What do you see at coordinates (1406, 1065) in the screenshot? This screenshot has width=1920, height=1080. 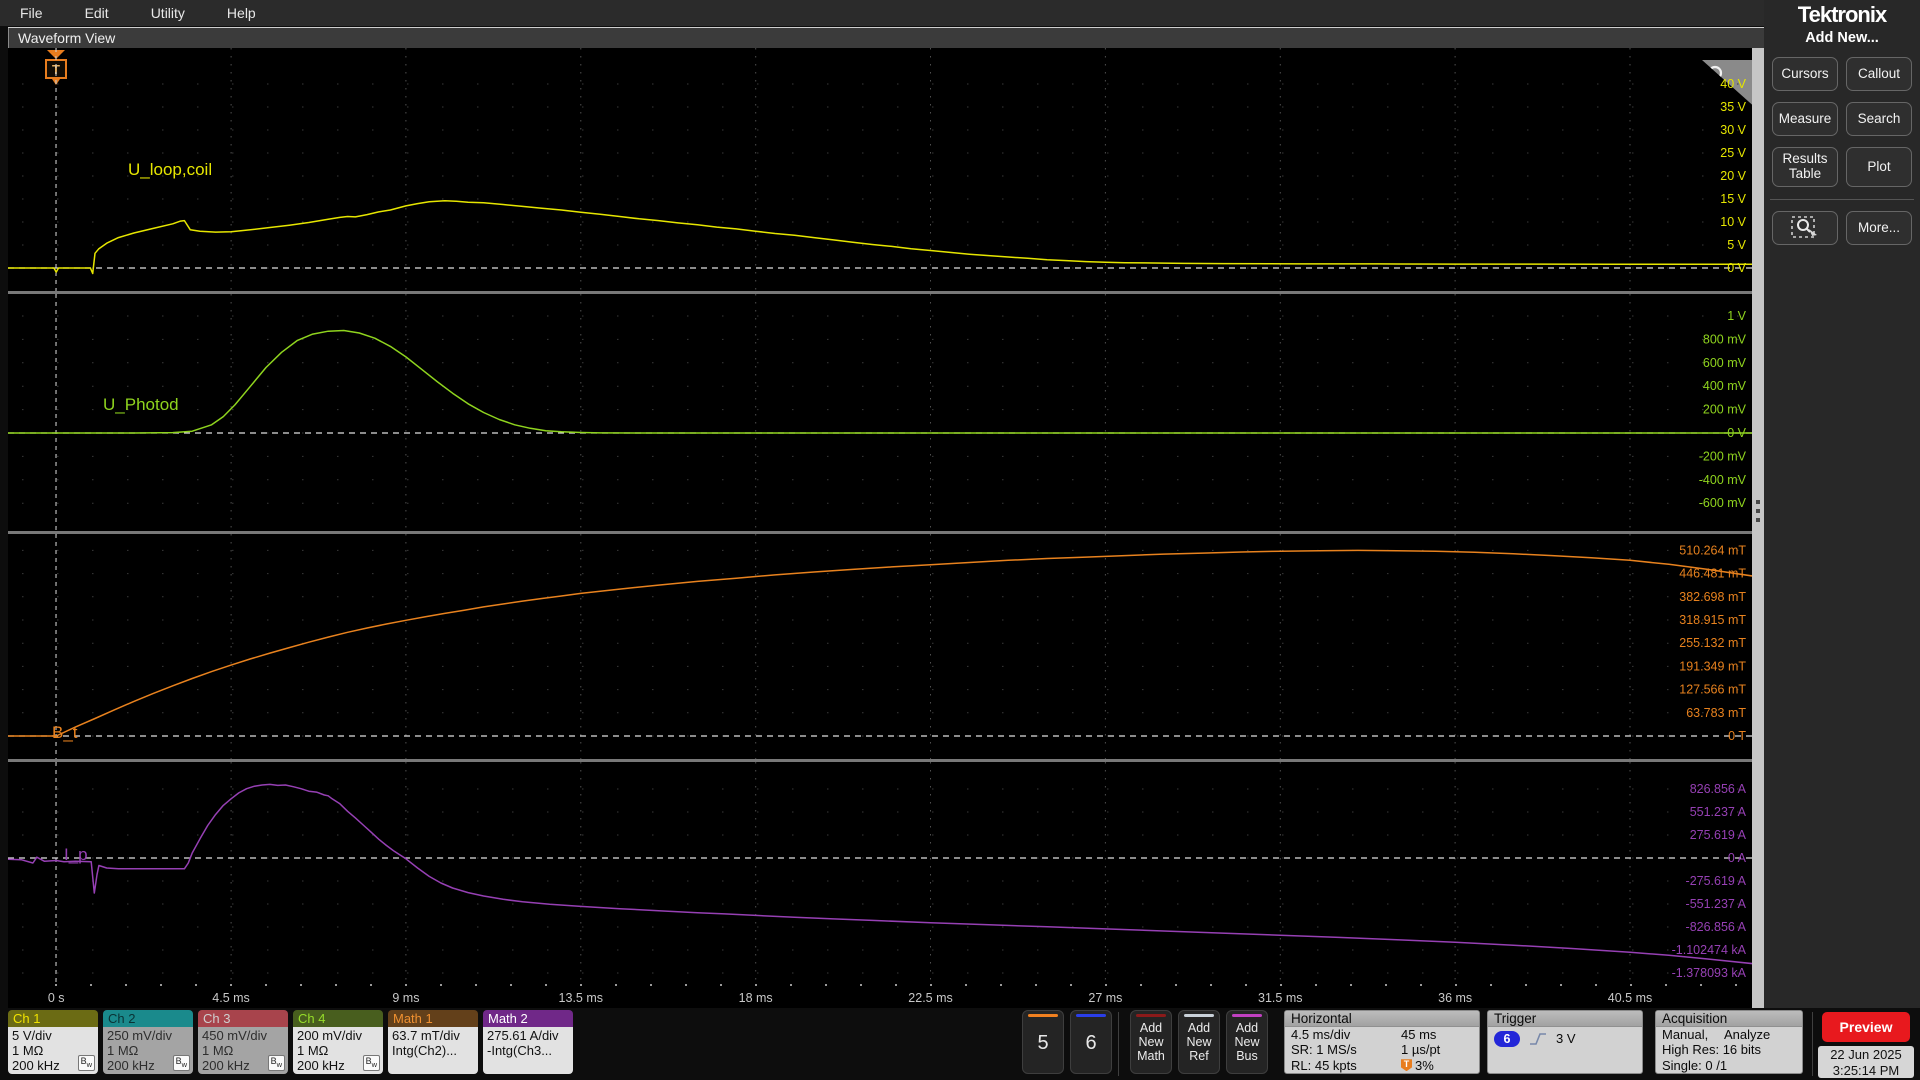 I see `trigger-position-icon: T` at bounding box center [1406, 1065].